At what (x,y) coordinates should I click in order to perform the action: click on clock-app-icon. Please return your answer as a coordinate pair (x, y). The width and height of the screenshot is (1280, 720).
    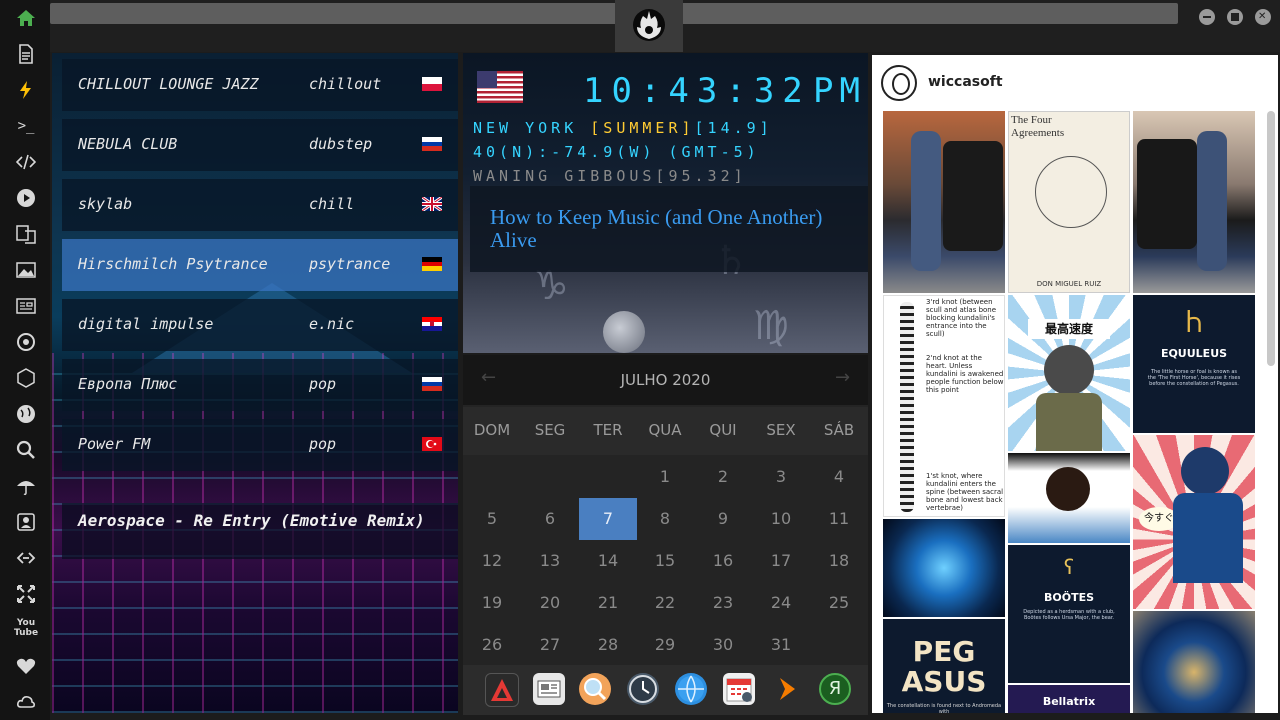
    Looking at the image, I should click on (643, 689).